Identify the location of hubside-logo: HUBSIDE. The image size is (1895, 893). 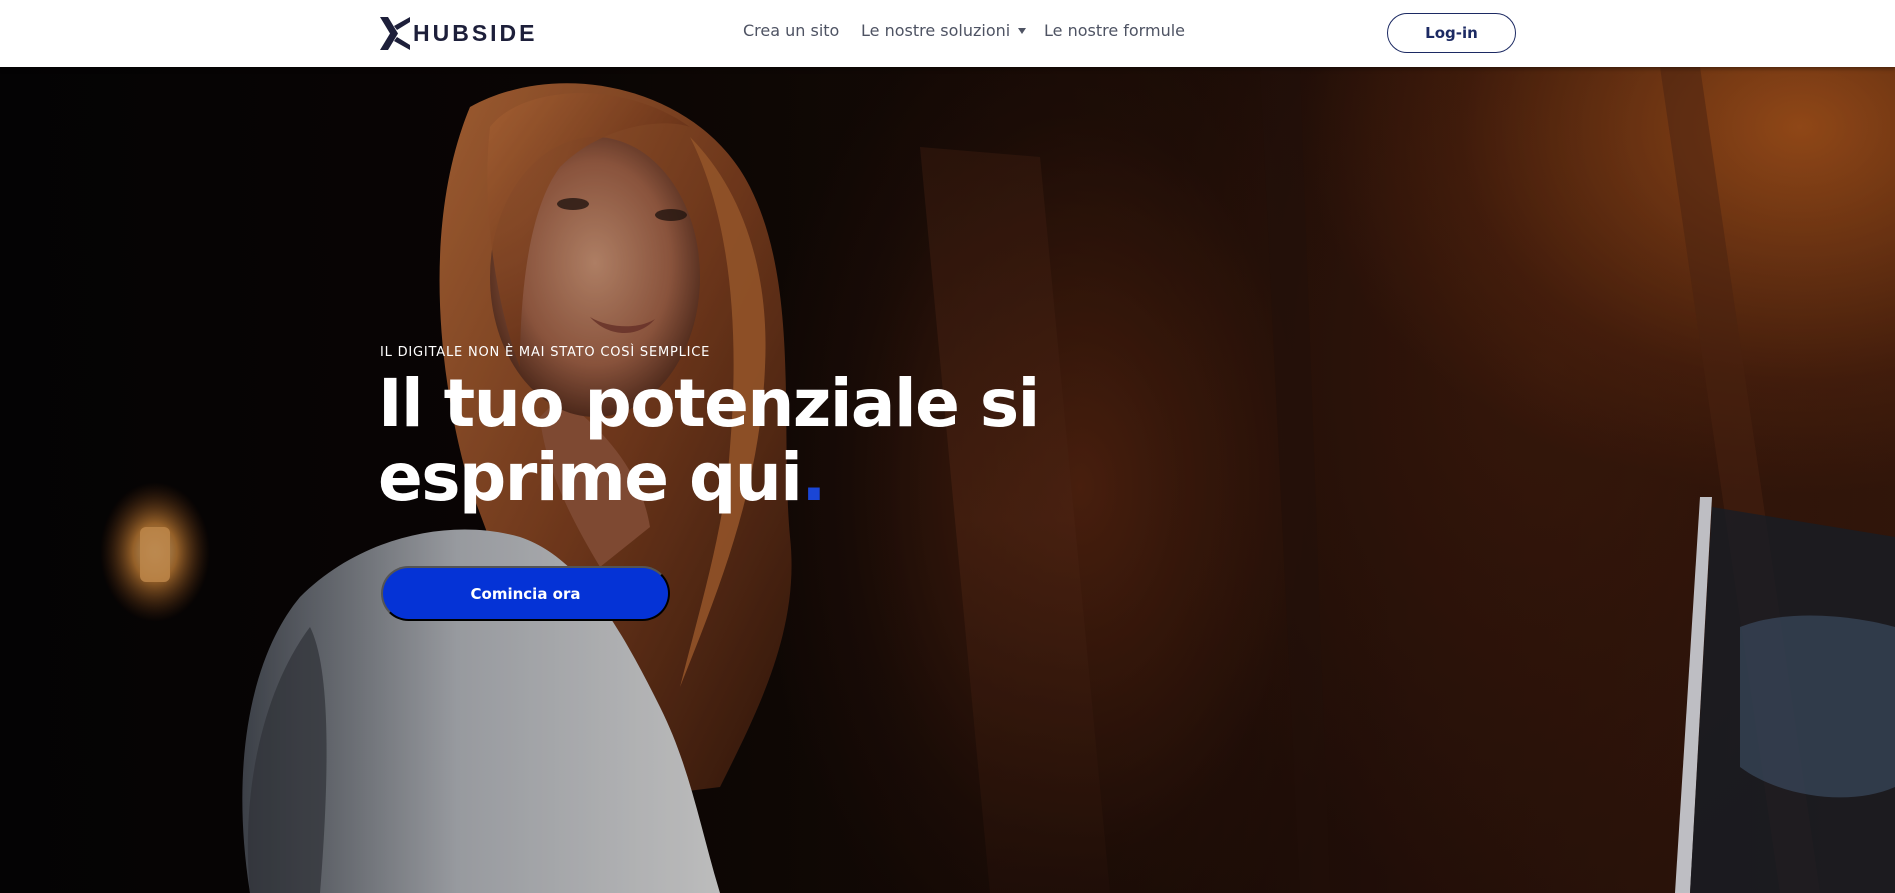
(459, 33).